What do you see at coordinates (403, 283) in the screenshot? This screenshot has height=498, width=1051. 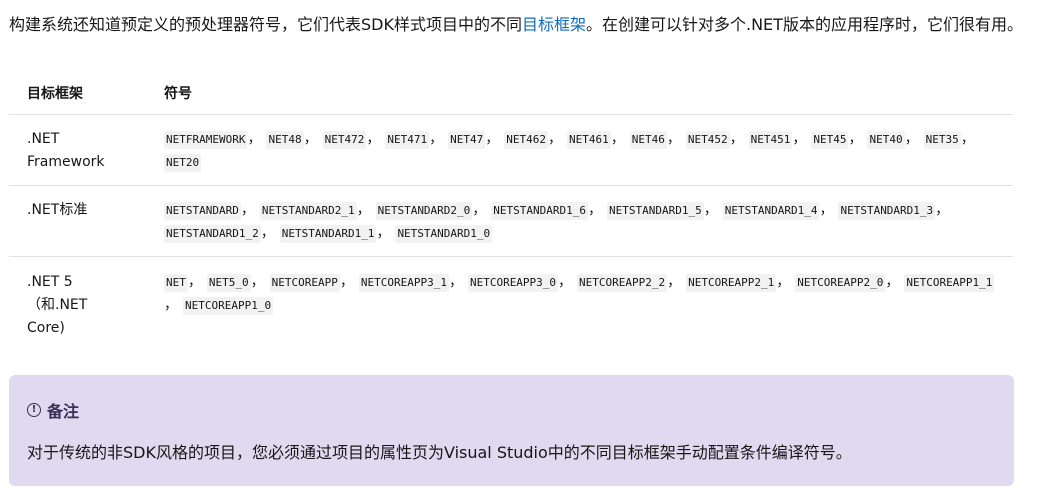 I see `symbol-code: NETCOREAPP3_1` at bounding box center [403, 283].